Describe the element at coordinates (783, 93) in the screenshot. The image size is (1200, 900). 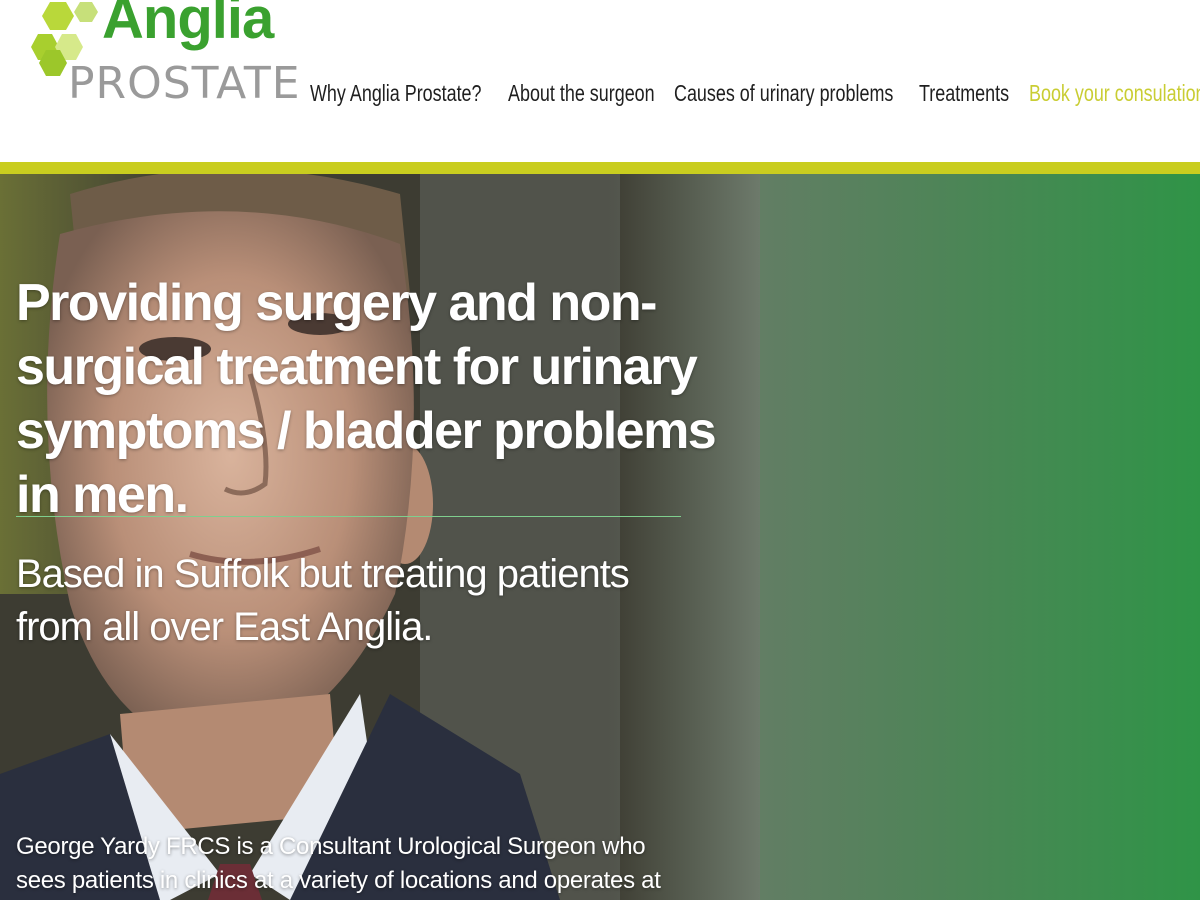
I see `nav-item-causes-of-urinary-problems: Causes of urinary problems` at that location.